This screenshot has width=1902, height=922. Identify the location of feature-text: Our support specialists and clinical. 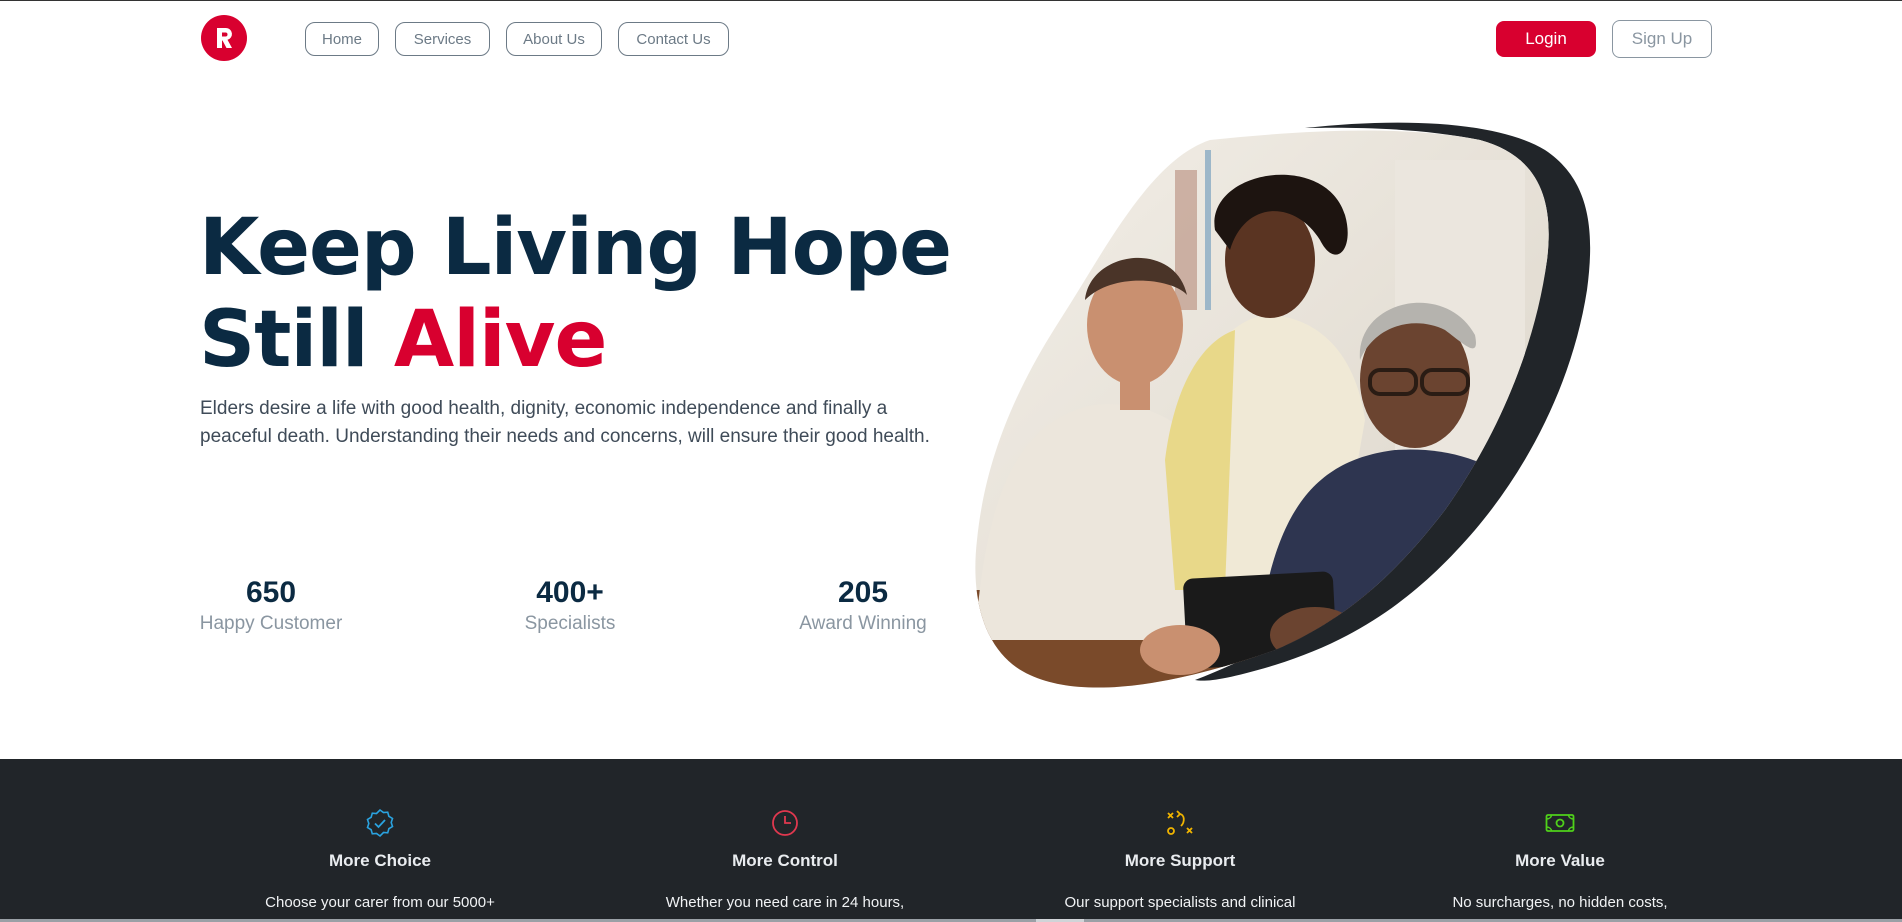
(1180, 902).